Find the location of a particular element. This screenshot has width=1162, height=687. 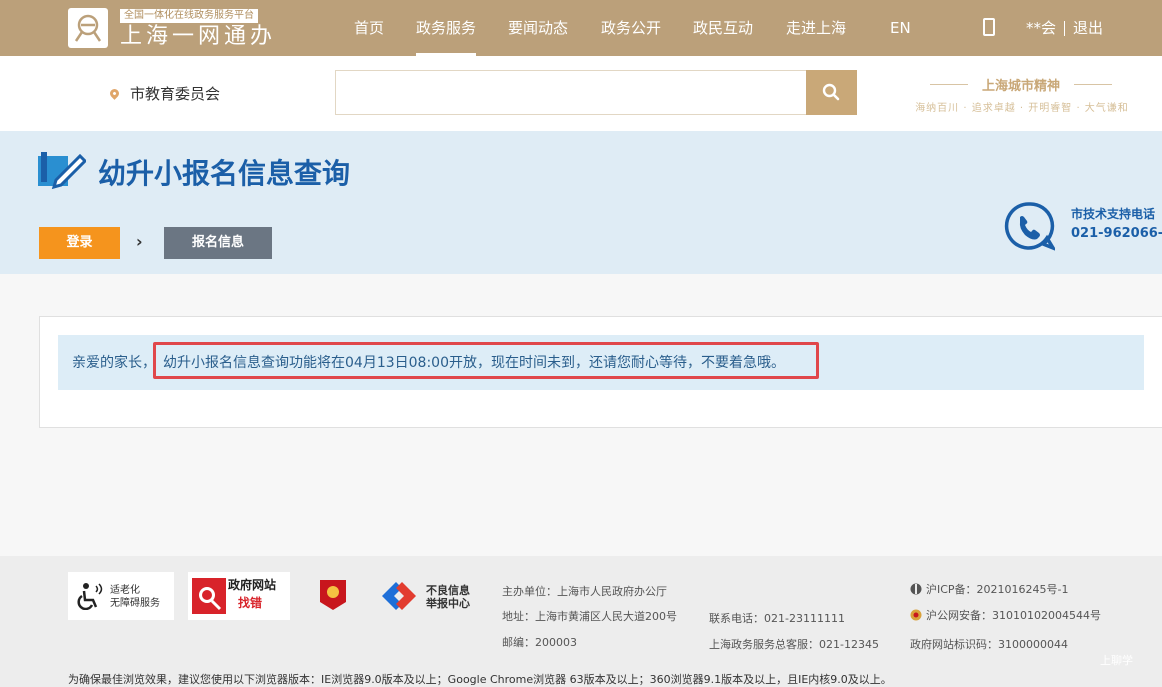

logo-tagline: 全国一体化在线政务服务平台 is located at coordinates (189, 16).